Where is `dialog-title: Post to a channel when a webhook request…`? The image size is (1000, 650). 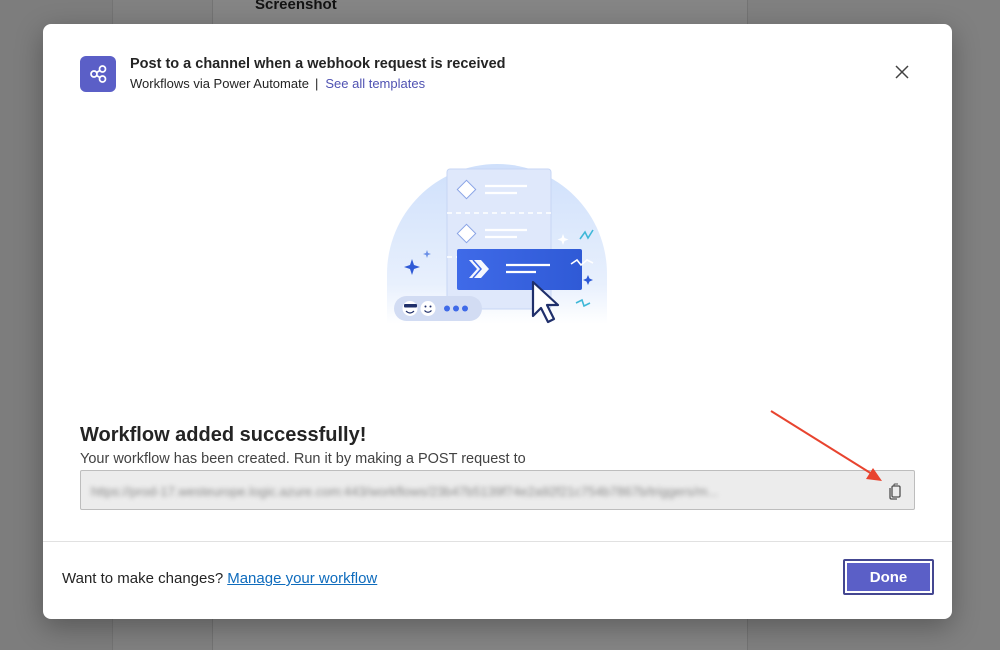
dialog-title: Post to a channel when a webhook request… is located at coordinates (318, 64).